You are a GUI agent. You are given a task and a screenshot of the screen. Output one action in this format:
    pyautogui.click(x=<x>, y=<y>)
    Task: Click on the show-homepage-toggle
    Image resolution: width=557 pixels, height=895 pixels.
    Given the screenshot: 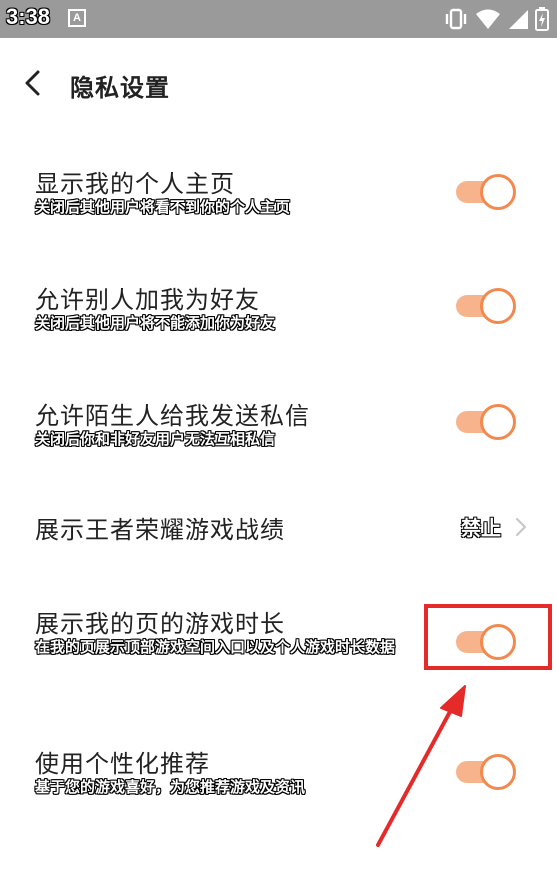 What is the action you would take?
    pyautogui.click(x=486, y=191)
    